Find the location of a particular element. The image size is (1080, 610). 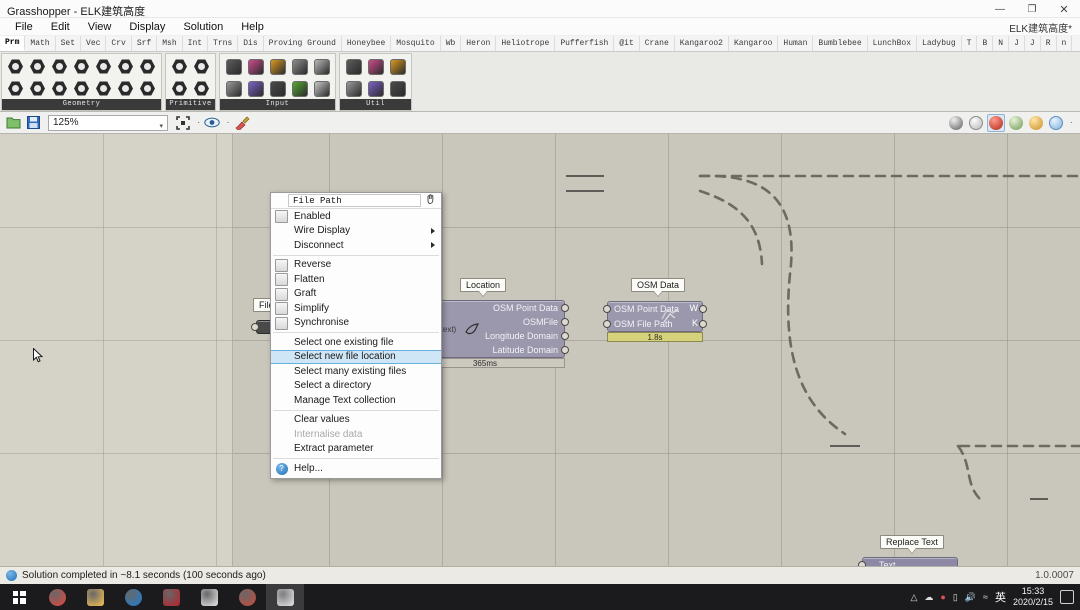

osm-data-output-w: W is located at coordinates (694, 308).